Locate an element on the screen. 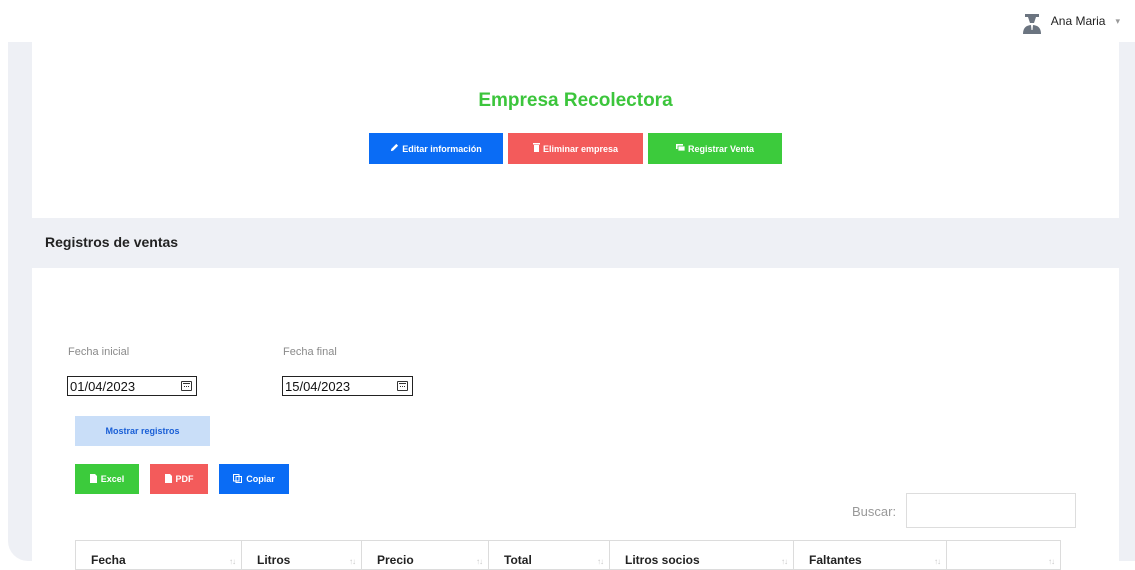  register-sale-button: Registrar Venta is located at coordinates (715, 148).